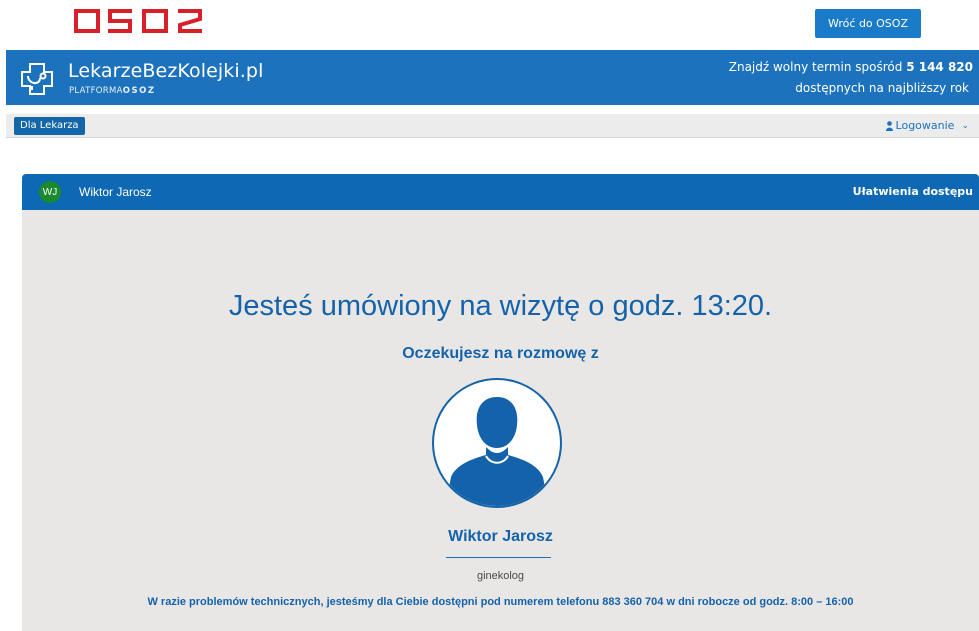 Image resolution: width=979 pixels, height=631 pixels. I want to click on avatar: WJ, so click(50, 192).